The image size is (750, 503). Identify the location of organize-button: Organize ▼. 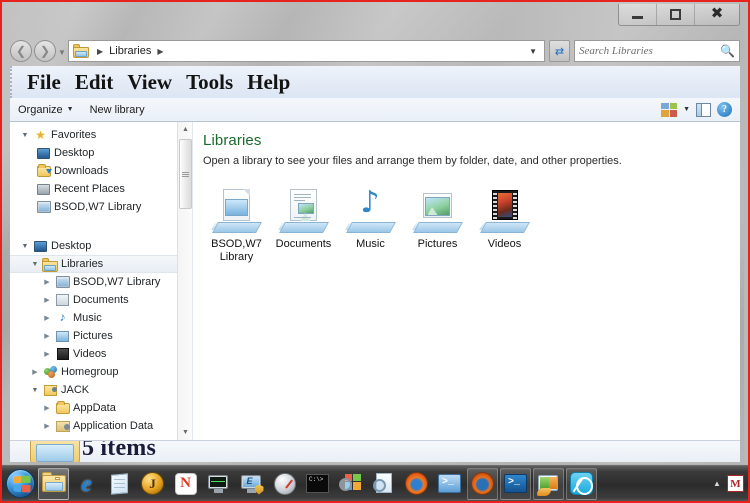
(46, 110).